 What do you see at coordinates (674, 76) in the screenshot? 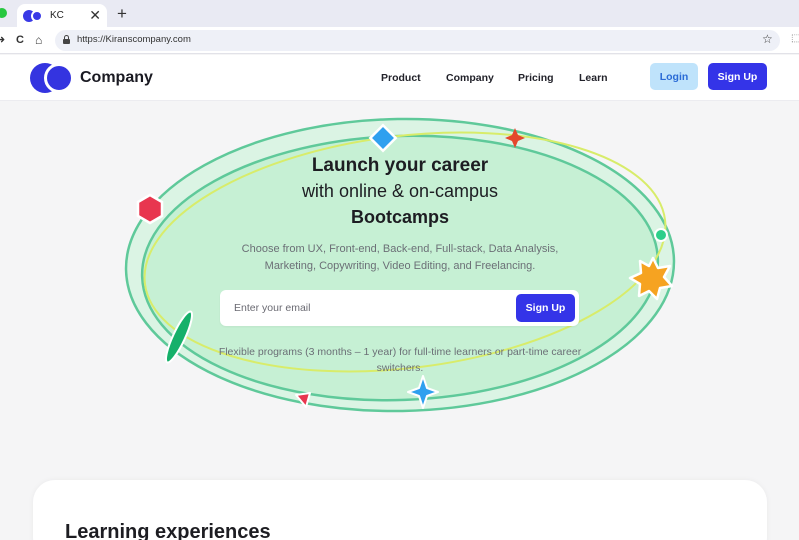
I see `login-button: Login` at bounding box center [674, 76].